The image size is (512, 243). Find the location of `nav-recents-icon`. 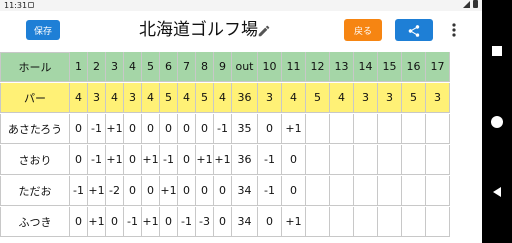

nav-recents-icon is located at coordinates (497, 51).